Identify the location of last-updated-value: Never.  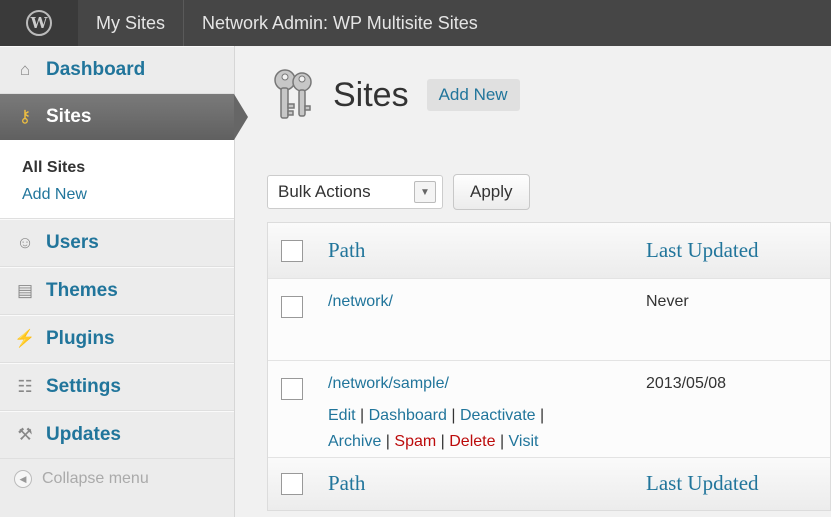
(667, 301).